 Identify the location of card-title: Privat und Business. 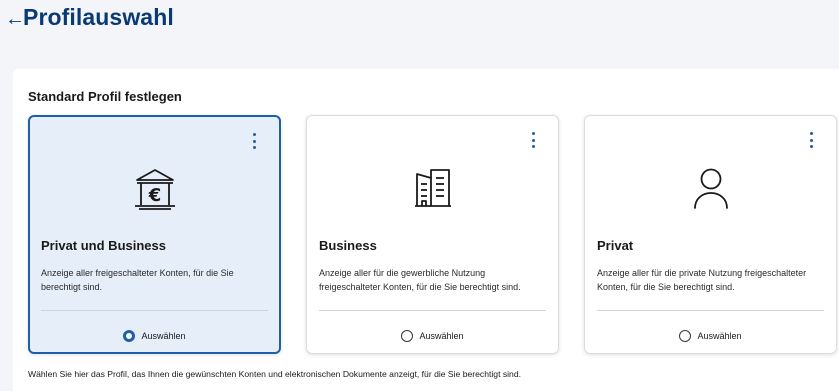
(103, 245).